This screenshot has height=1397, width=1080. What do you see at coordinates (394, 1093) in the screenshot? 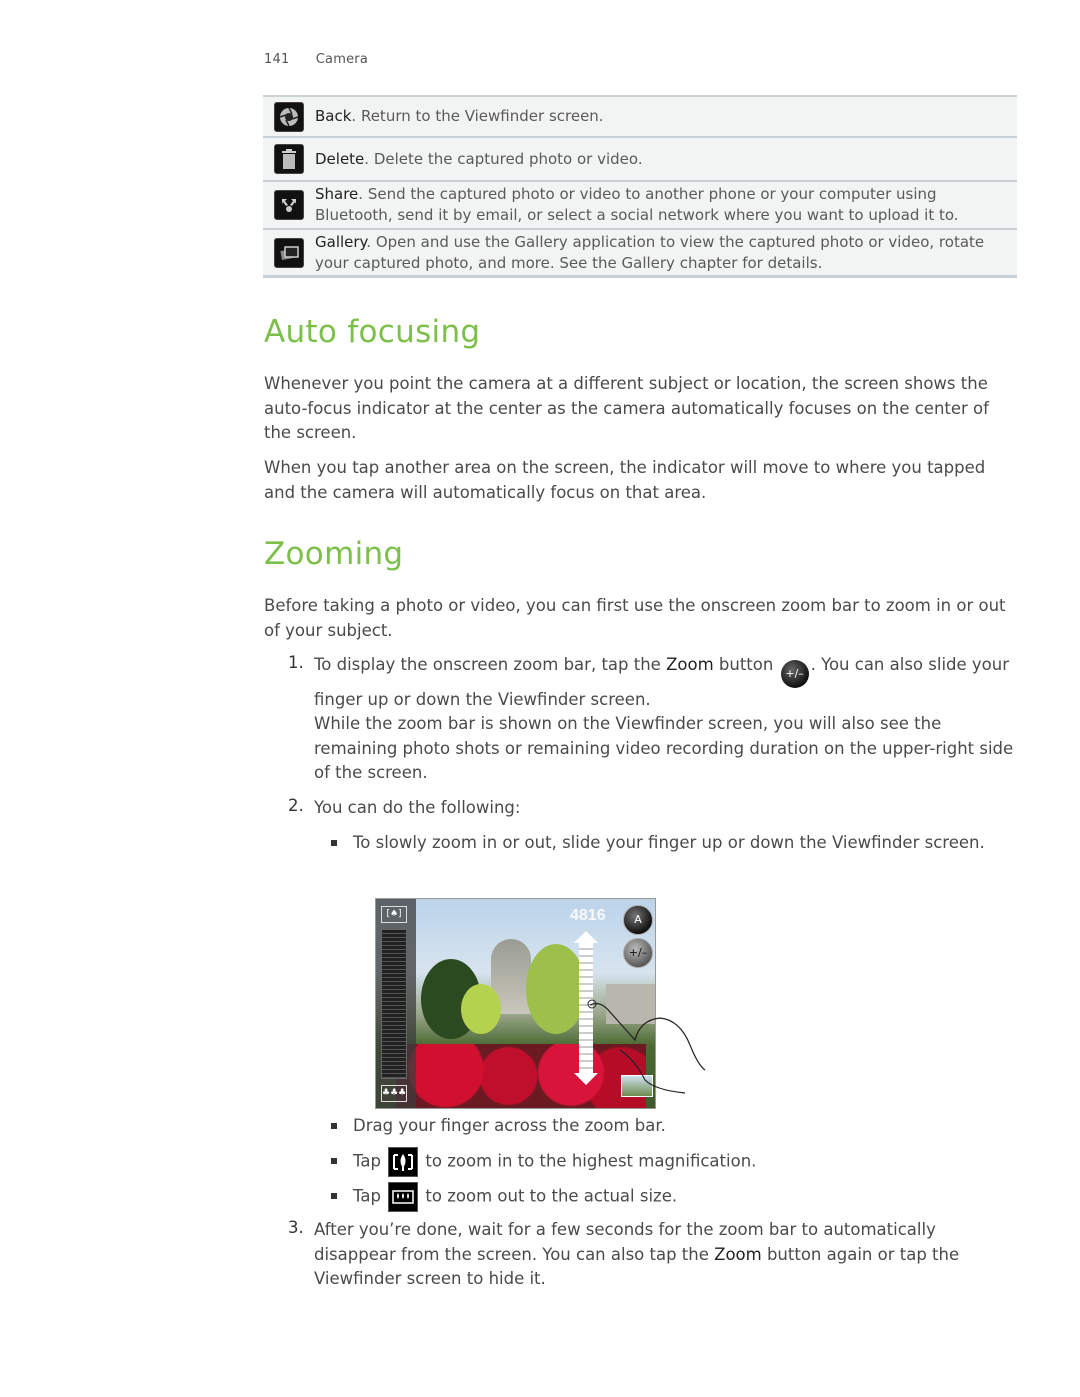
I see `zoom-out-actual-icon: ♣♣♣` at bounding box center [394, 1093].